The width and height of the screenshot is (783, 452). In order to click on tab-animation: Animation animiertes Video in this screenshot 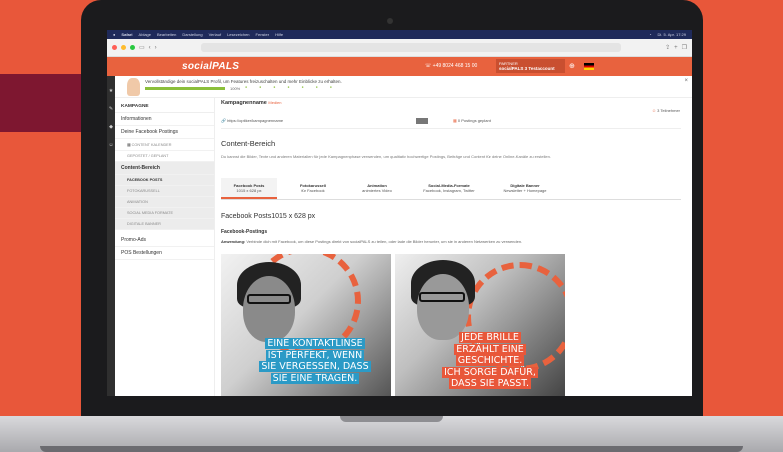, I will do `click(377, 188)`.